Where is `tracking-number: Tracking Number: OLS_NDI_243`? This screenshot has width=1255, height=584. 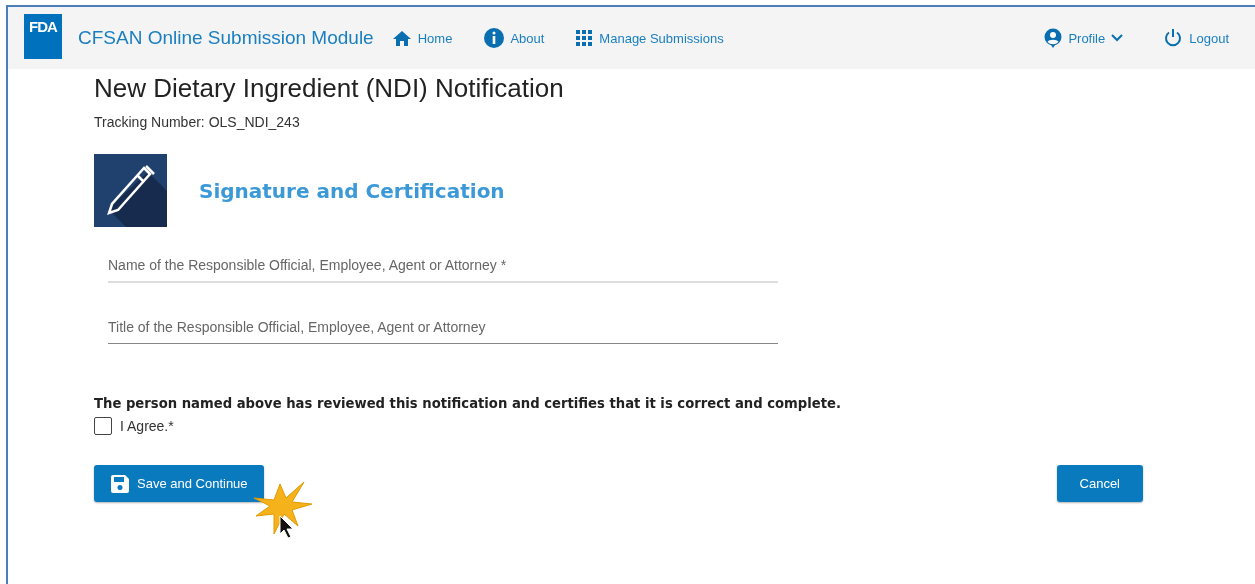
tracking-number: Tracking Number: OLS_NDI_243 is located at coordinates (197, 122).